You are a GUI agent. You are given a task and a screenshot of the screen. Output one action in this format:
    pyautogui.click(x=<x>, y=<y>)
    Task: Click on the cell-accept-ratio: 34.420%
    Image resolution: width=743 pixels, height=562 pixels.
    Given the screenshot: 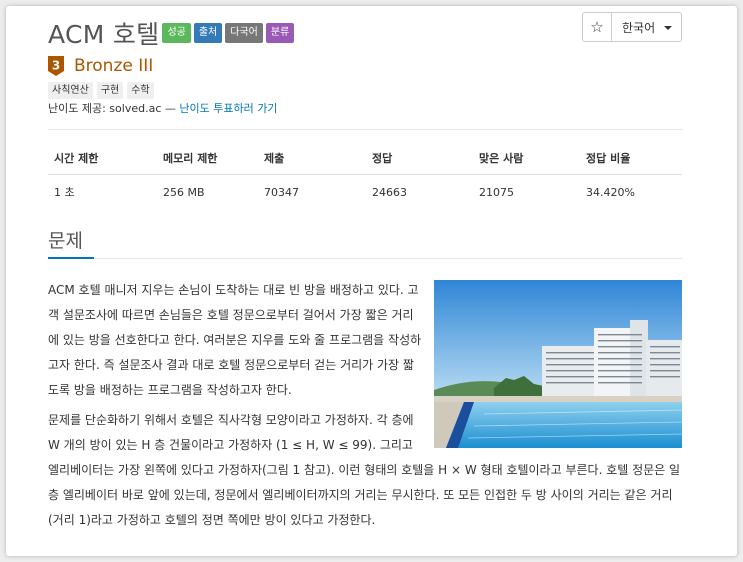 What is the action you would take?
    pyautogui.click(x=610, y=192)
    